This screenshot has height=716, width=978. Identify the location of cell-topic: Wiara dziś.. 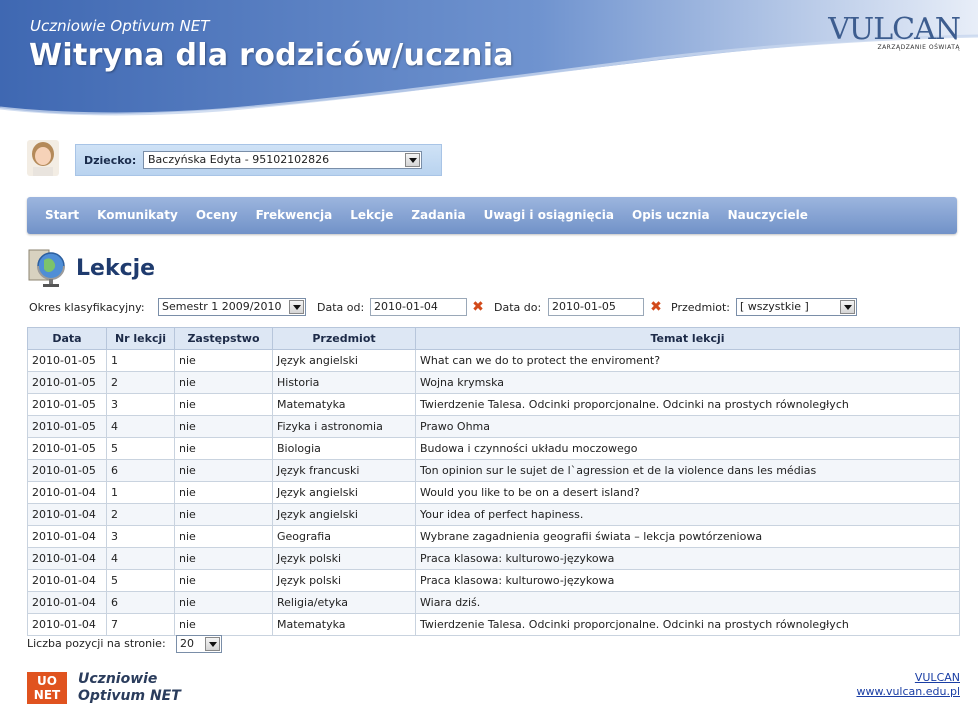
(687, 602).